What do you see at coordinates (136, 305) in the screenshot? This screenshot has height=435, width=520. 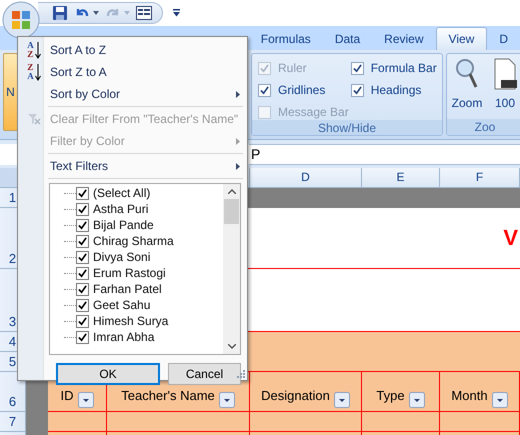 I see `value-list-item: Geet Sahu` at bounding box center [136, 305].